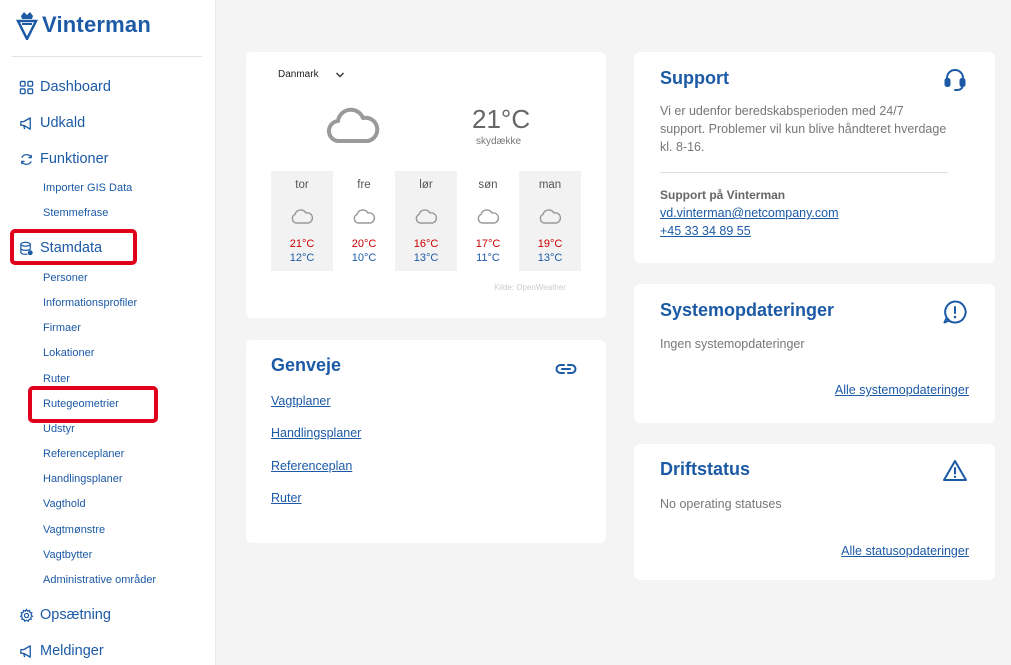 Image resolution: width=1011 pixels, height=665 pixels. Describe the element at coordinates (301, 401) in the screenshot. I see `shortcut-link-vagtplaner: Vagtplaner` at that location.